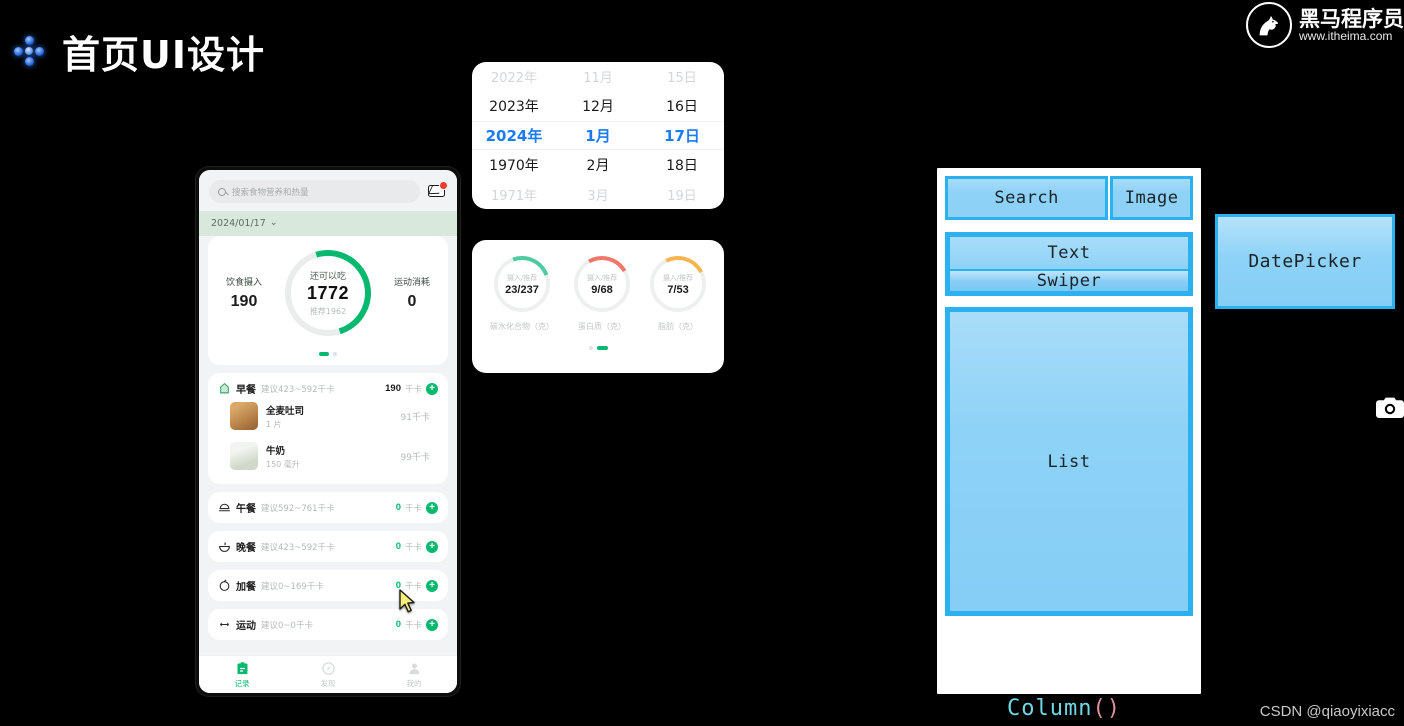 The image size is (1404, 726). What do you see at coordinates (328, 300) in the screenshot?
I see `calorie-summary-card: 饮食摄入 190 还可以吃 1772 推荐1962 运动消耗 0` at bounding box center [328, 300].